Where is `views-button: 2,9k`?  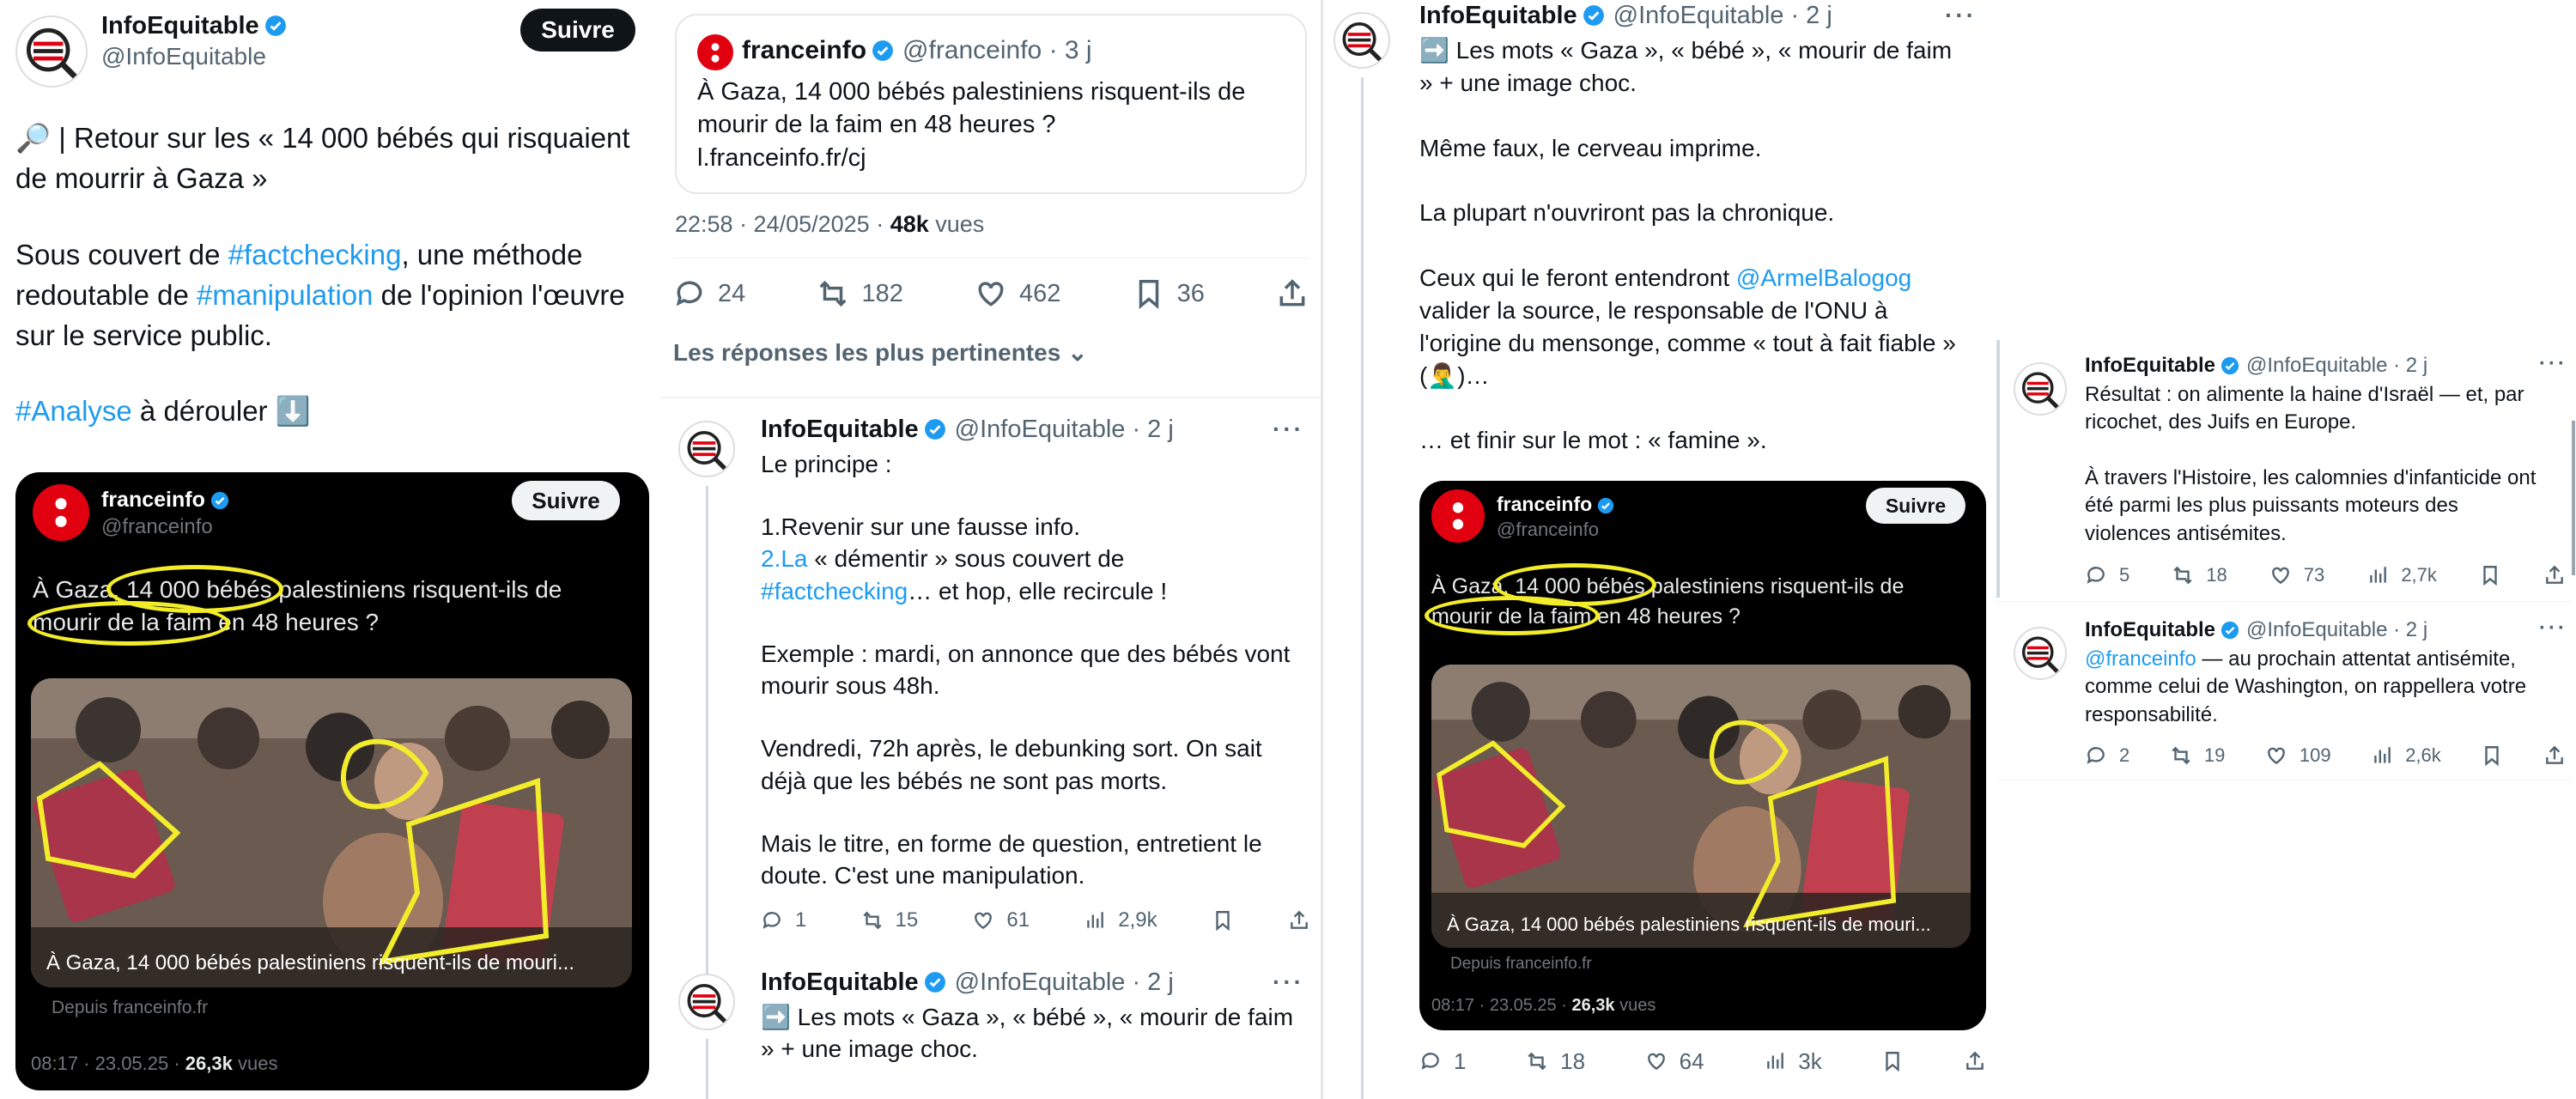
views-button: 2,9k is located at coordinates (1120, 920).